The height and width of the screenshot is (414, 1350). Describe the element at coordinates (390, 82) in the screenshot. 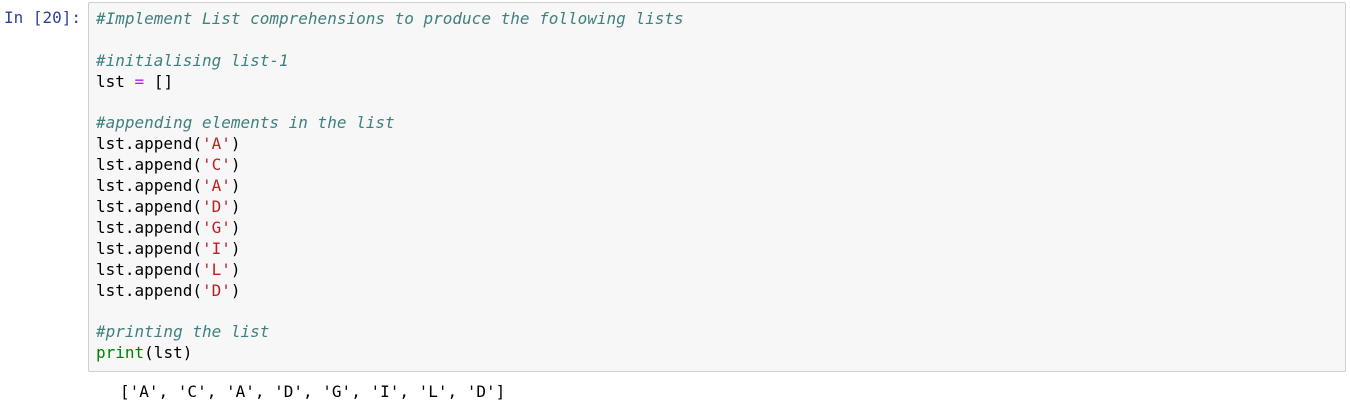

I see `code-line: lst = []` at that location.